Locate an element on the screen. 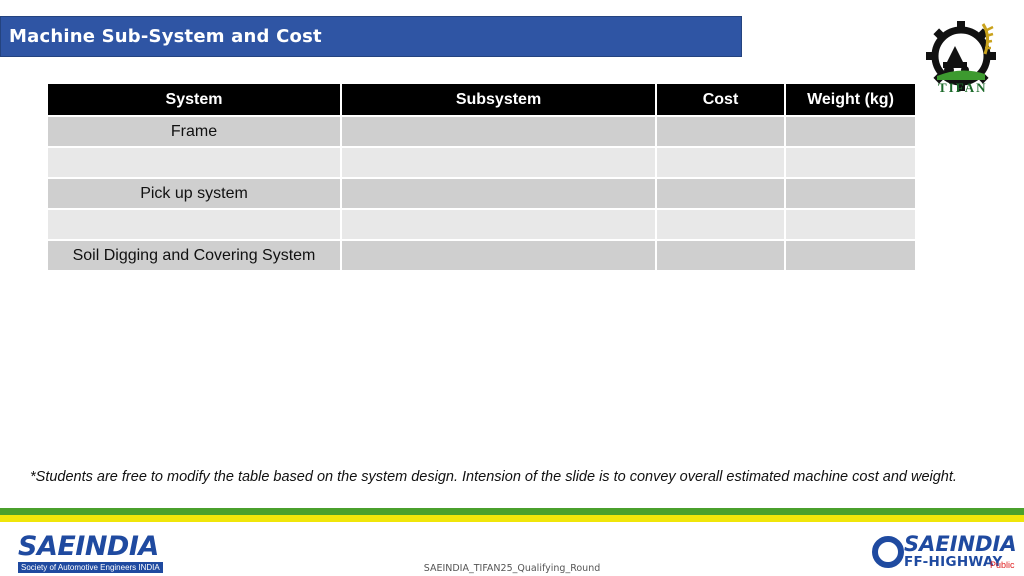  footer-center-text: SAEINDIA_TIFAN25_Qualifying_Round is located at coordinates (512, 568).